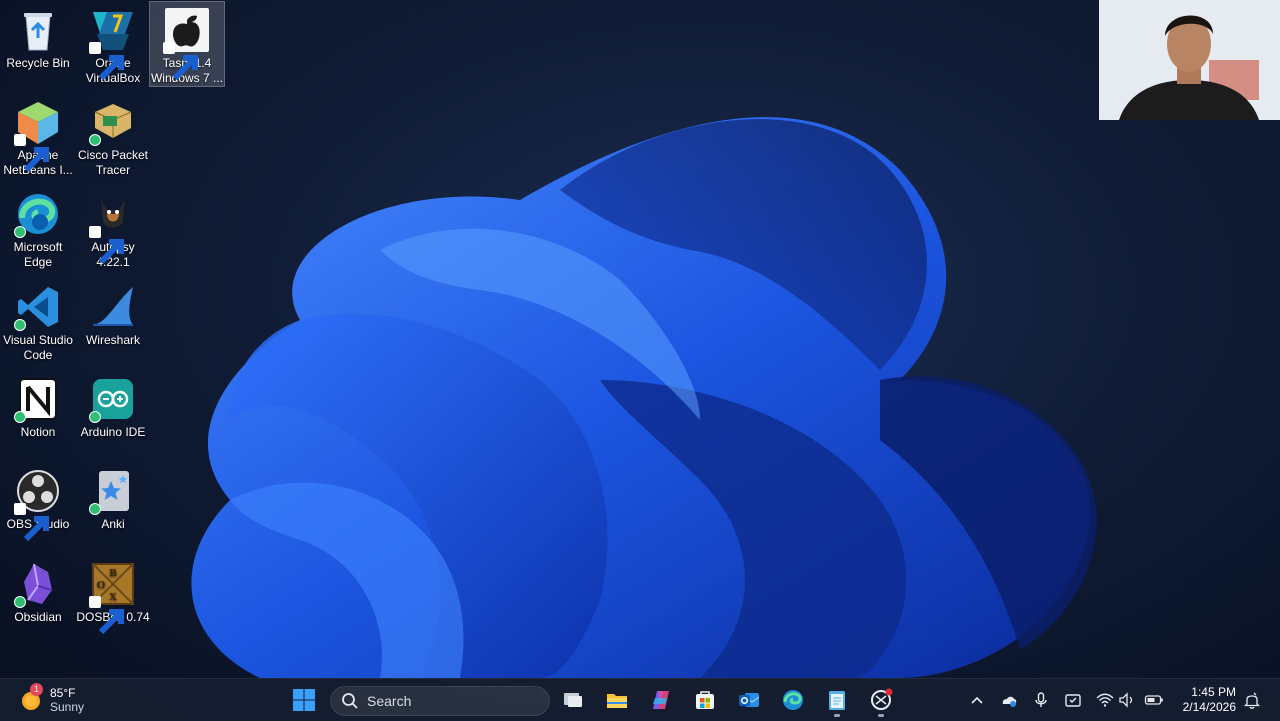 The image size is (1280, 721). I want to click on task-view-button, so click(573, 700).